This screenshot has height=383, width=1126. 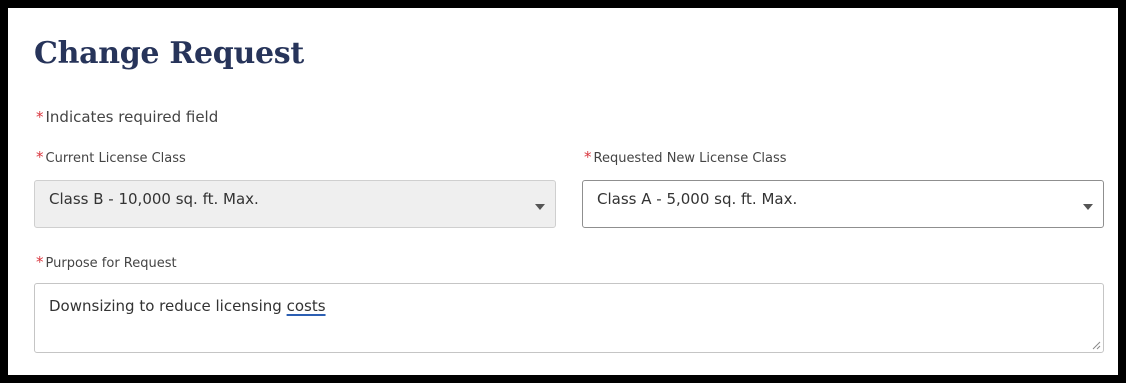 I want to click on requested-license-class-label: * Requested New License Class, so click(x=685, y=157).